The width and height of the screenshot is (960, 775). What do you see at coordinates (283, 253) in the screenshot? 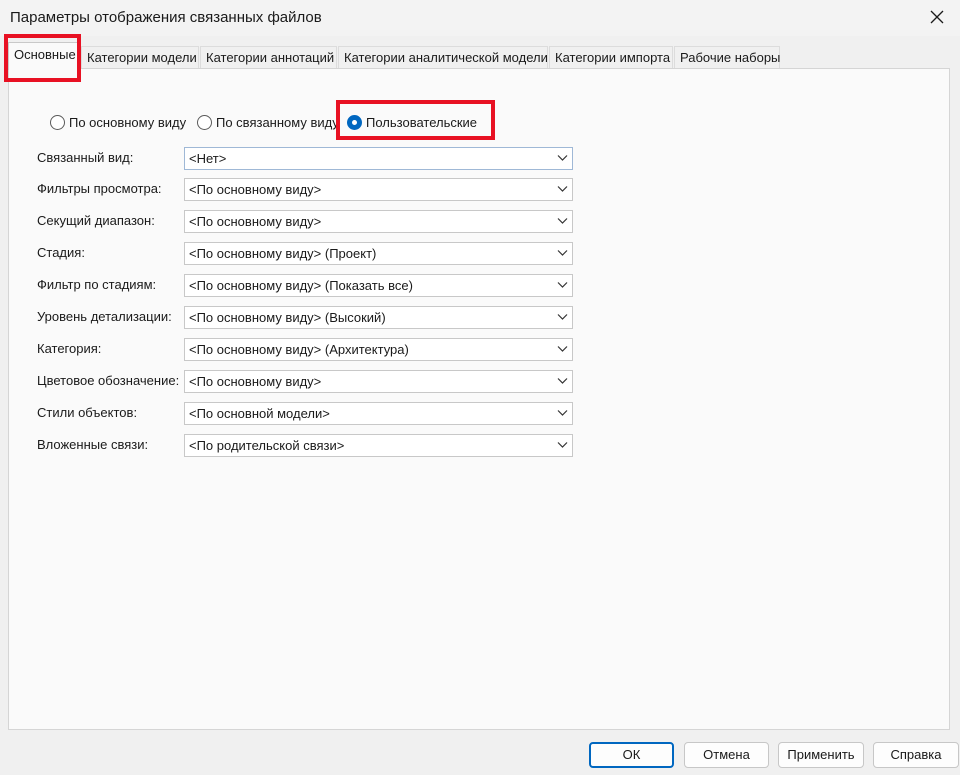
I see `dropdown-value: <По основному виду> (Проект)` at bounding box center [283, 253].